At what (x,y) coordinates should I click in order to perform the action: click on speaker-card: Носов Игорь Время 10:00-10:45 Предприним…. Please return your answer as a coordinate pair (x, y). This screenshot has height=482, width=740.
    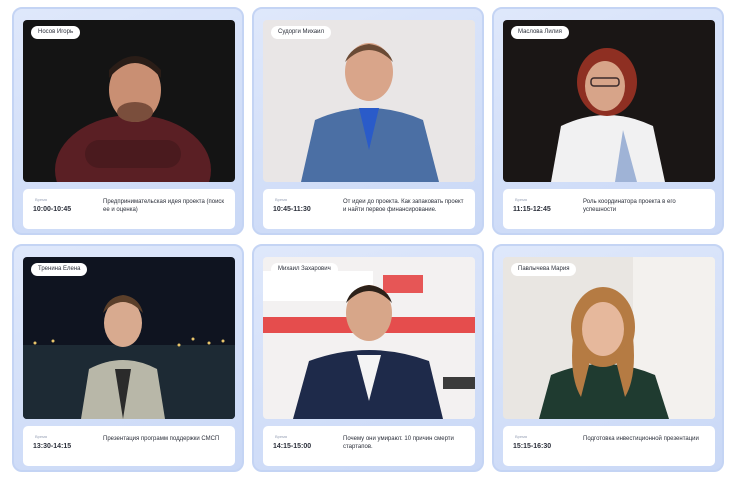
    Looking at the image, I should click on (128, 121).